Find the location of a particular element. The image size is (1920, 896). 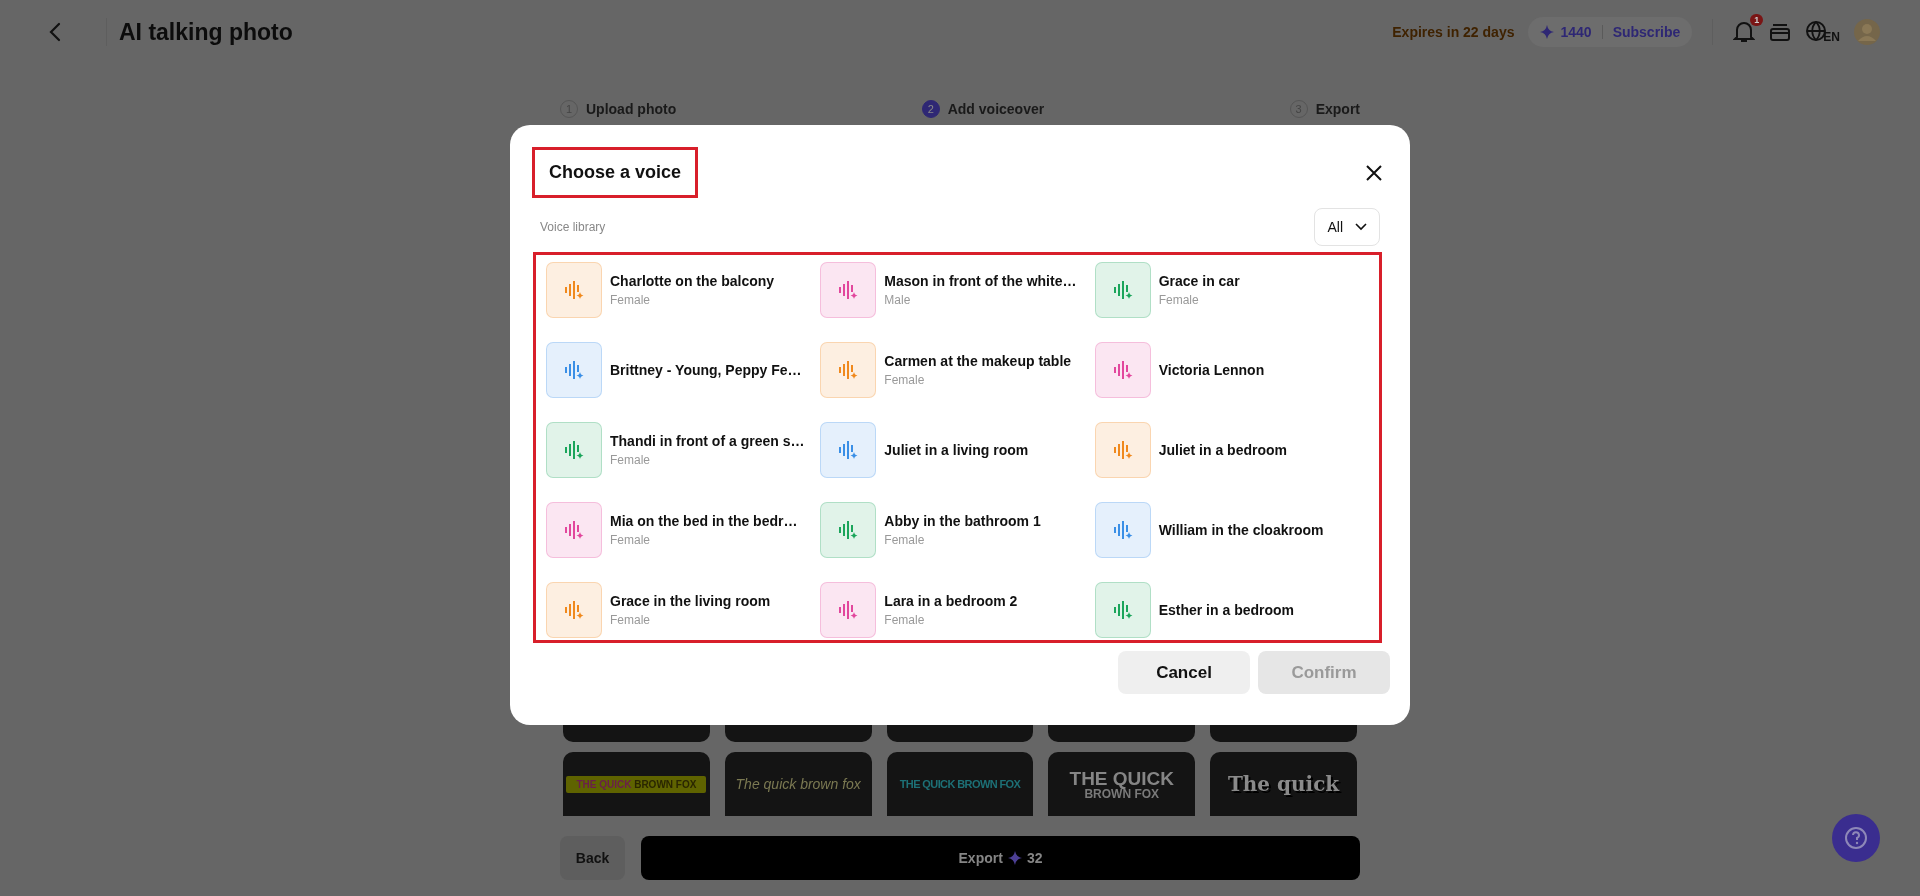

voice-name: Charlotte on the balcony is located at coordinates (692, 281).